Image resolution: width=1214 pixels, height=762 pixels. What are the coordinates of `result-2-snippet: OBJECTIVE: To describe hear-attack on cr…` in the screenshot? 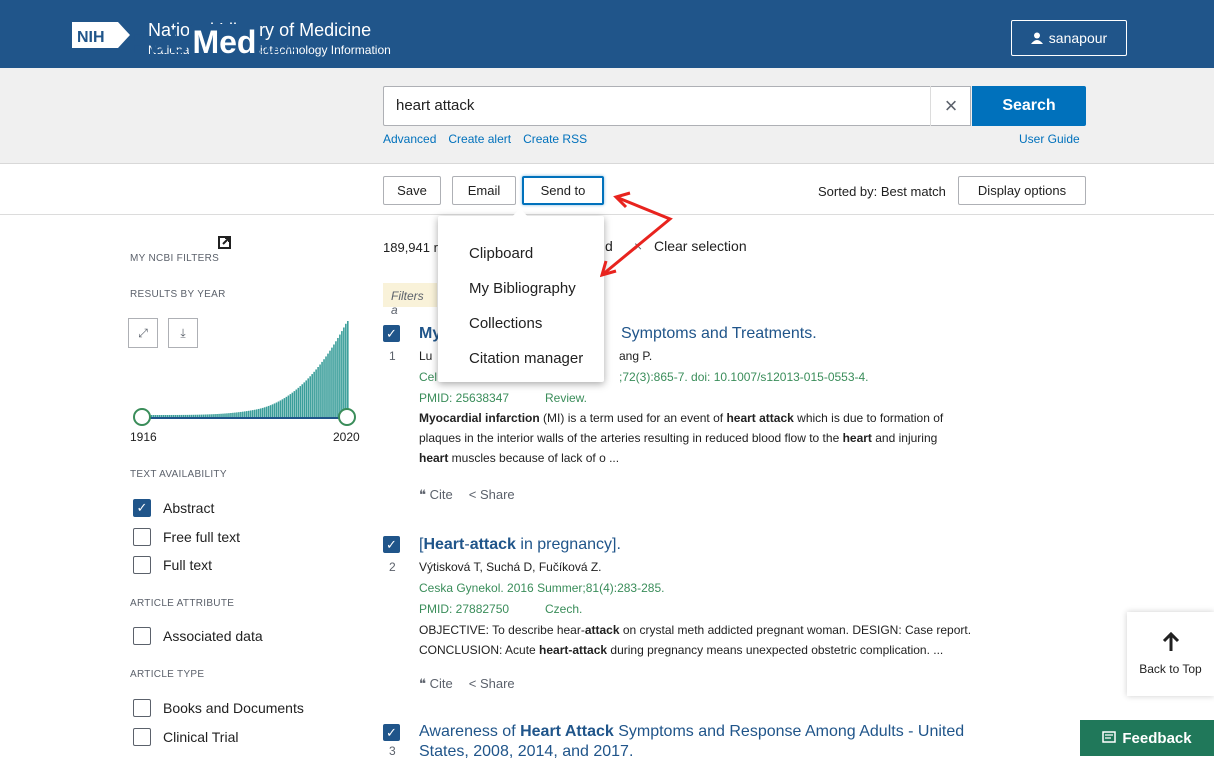 It's located at (729, 640).